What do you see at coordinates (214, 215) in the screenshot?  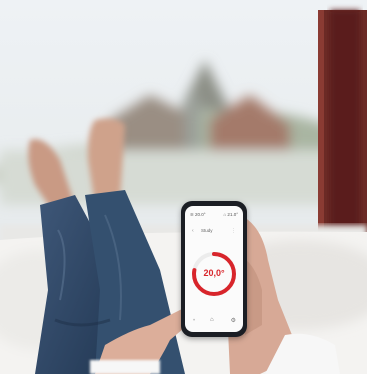 I see `status-bar: ≋ 20.0° ⌂ 21.0°` at bounding box center [214, 215].